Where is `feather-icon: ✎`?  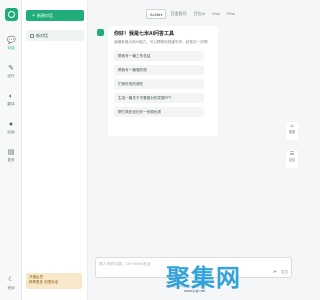
feather-icon: ✎ is located at coordinates (11, 68).